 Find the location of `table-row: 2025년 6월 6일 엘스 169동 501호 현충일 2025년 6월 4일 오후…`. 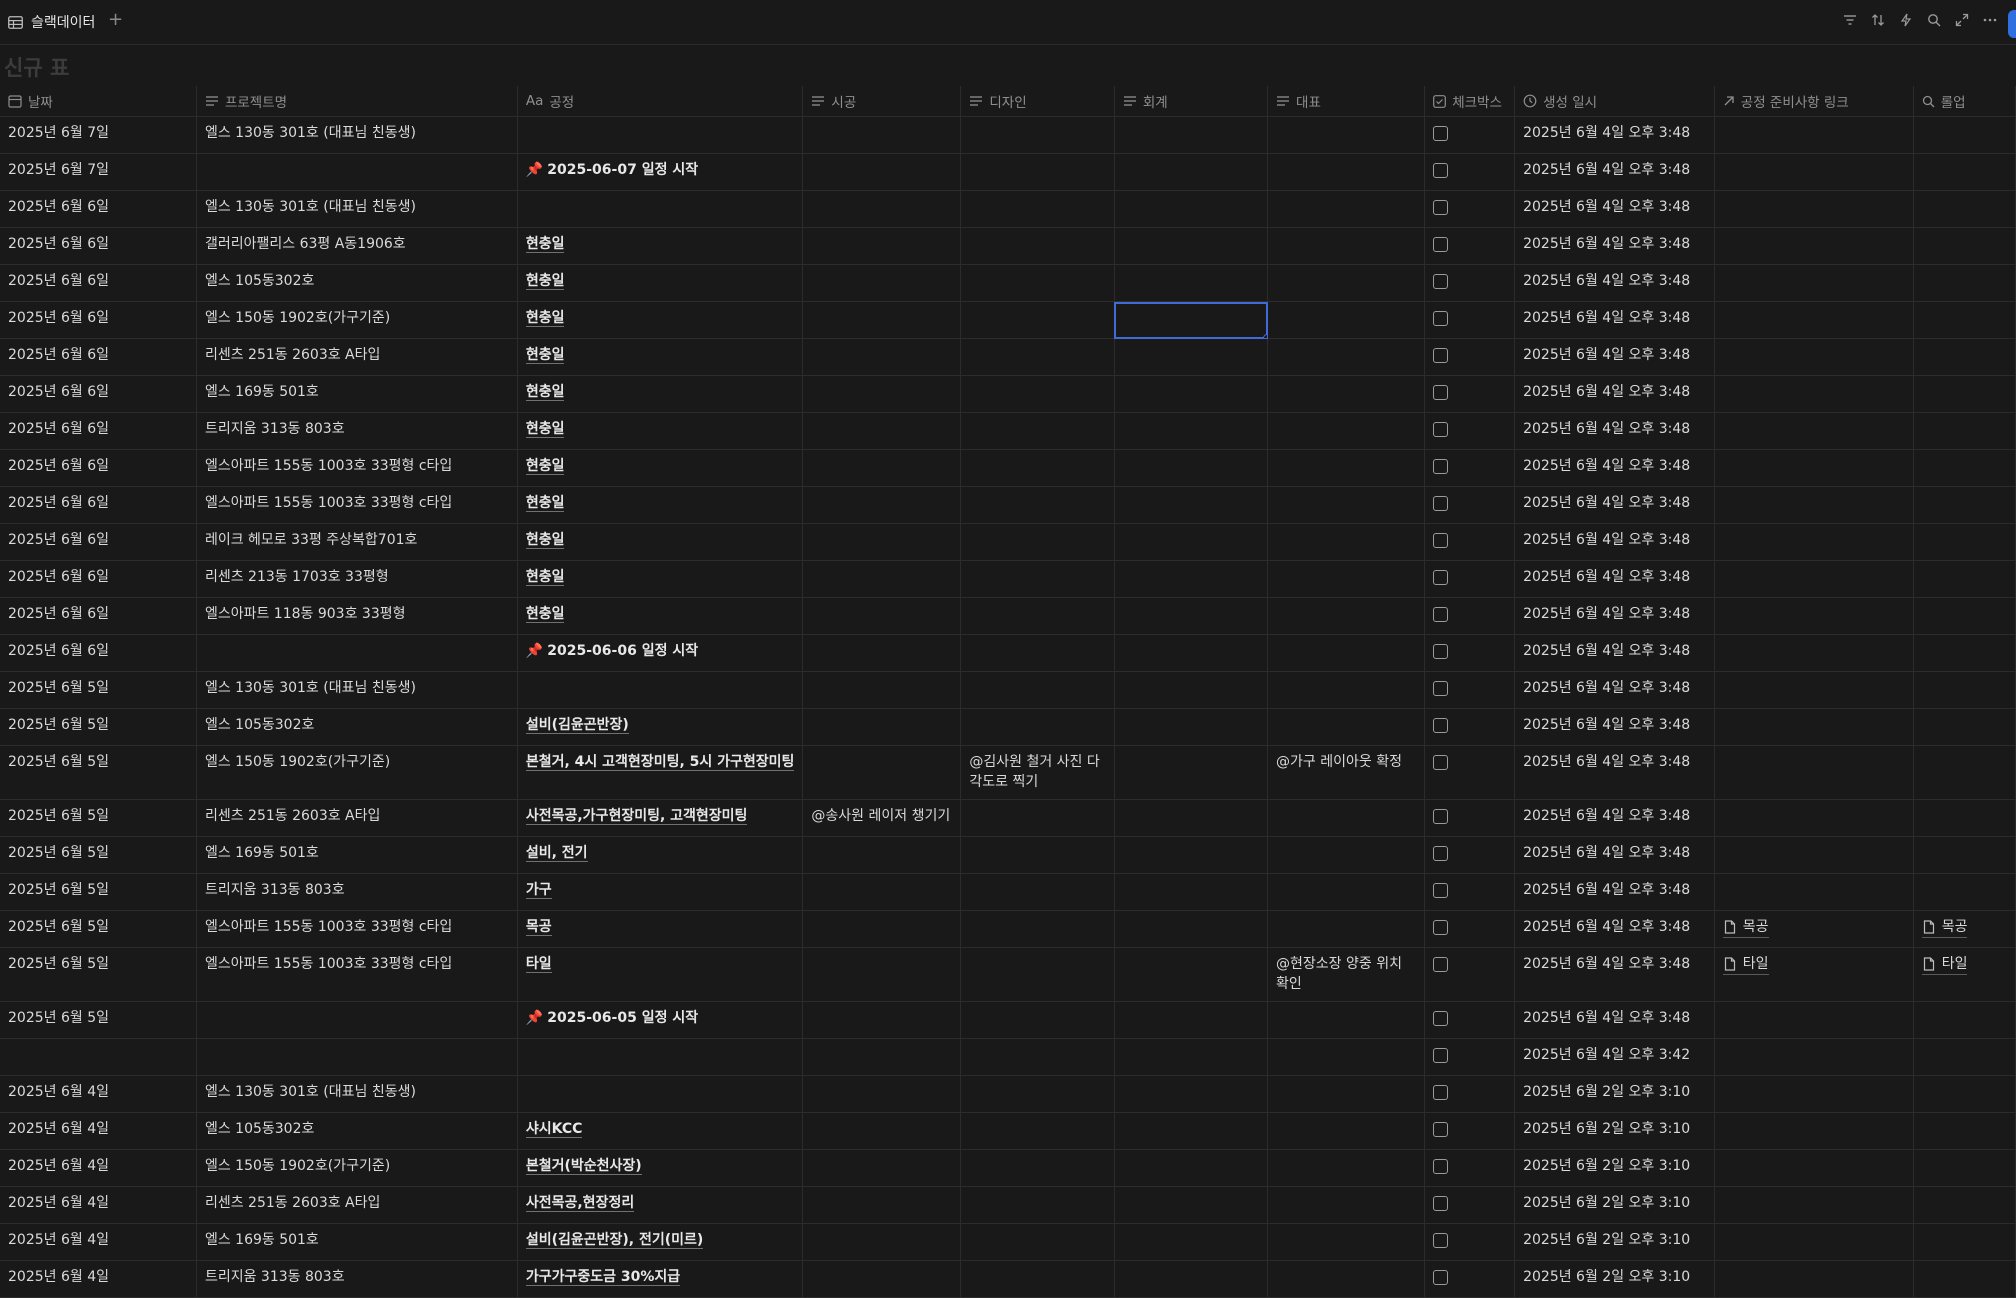

table-row: 2025년 6월 6일 엘스 169동 501호 현충일 2025년 6월 4일 오후… is located at coordinates (1008, 394).